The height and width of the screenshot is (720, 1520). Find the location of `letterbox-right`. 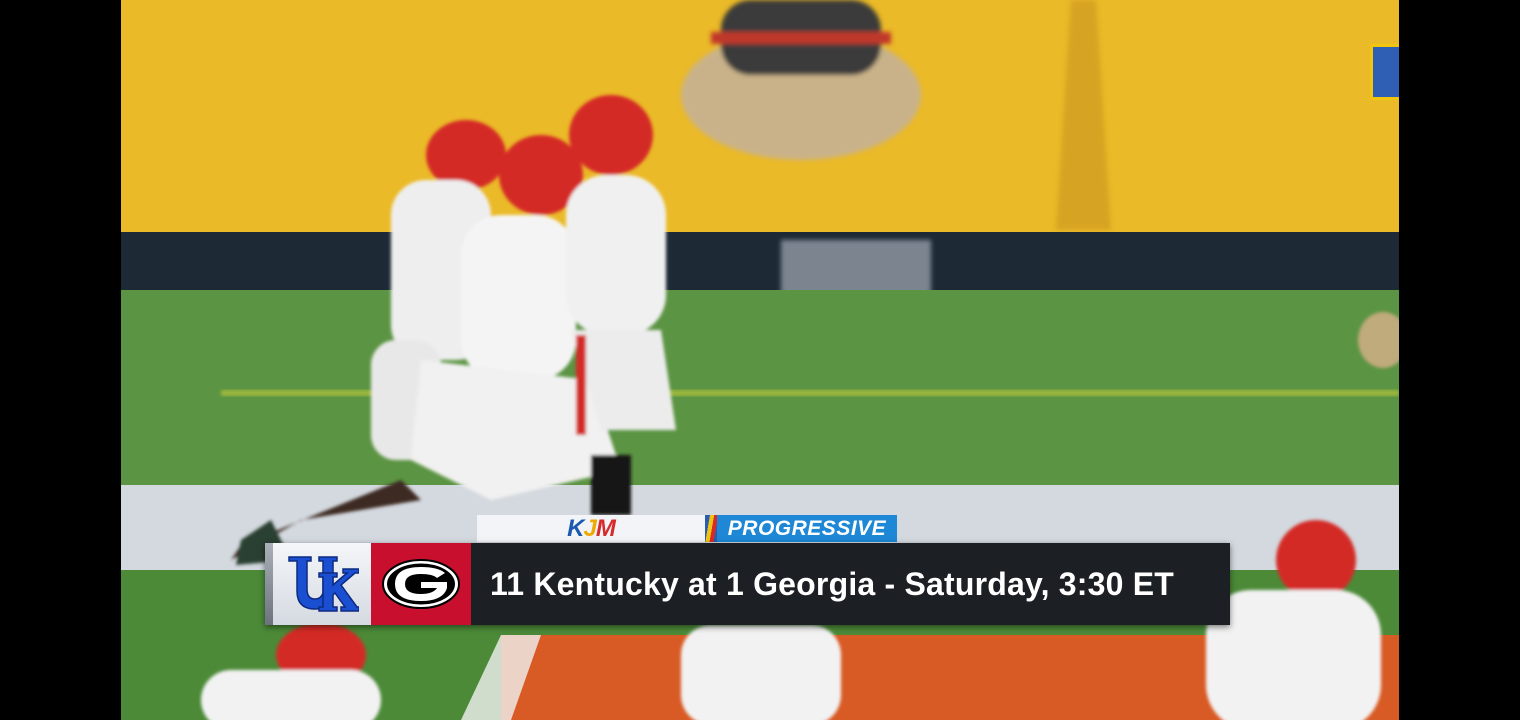

letterbox-right is located at coordinates (1459, 360).